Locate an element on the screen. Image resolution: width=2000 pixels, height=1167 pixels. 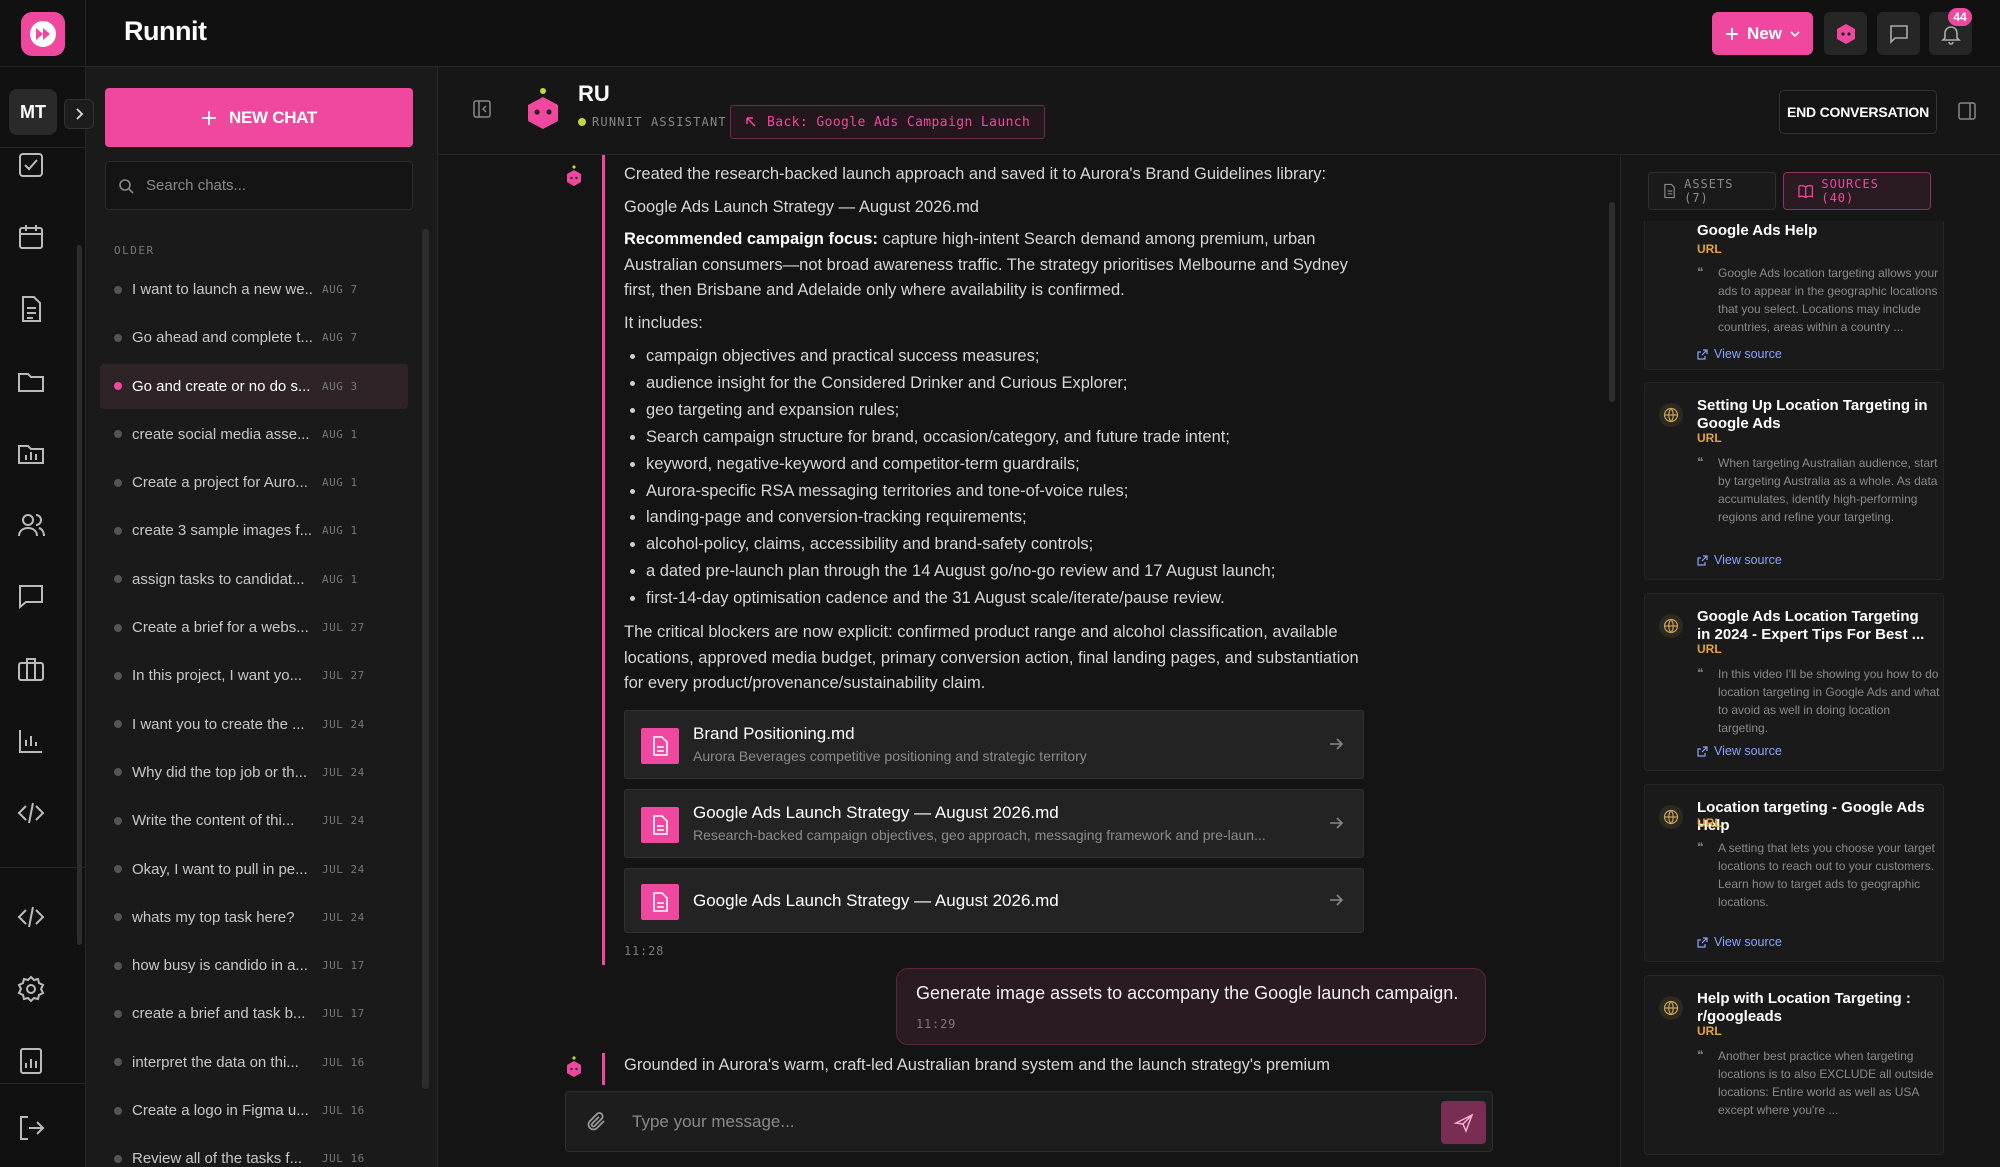
chat-list-item: I want you to create the ... JUL 24 is located at coordinates (254, 724).